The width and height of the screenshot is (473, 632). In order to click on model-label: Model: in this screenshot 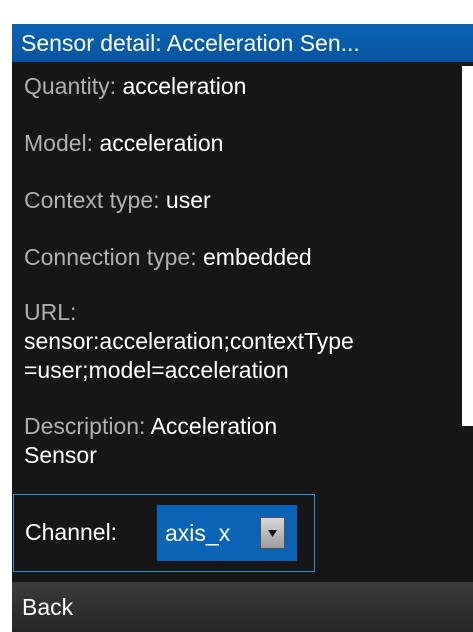, I will do `click(59, 143)`.